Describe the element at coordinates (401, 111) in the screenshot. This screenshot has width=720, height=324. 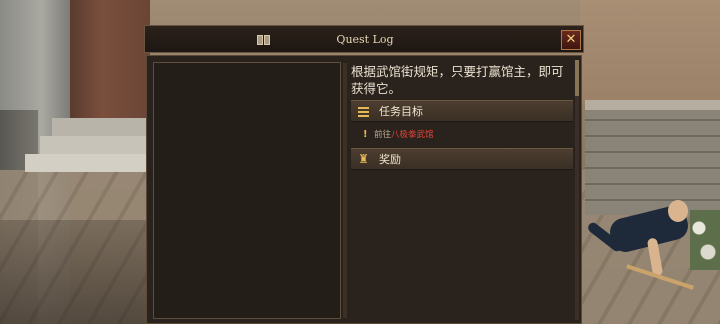
I see `objectives-section-label: 任务目标` at that location.